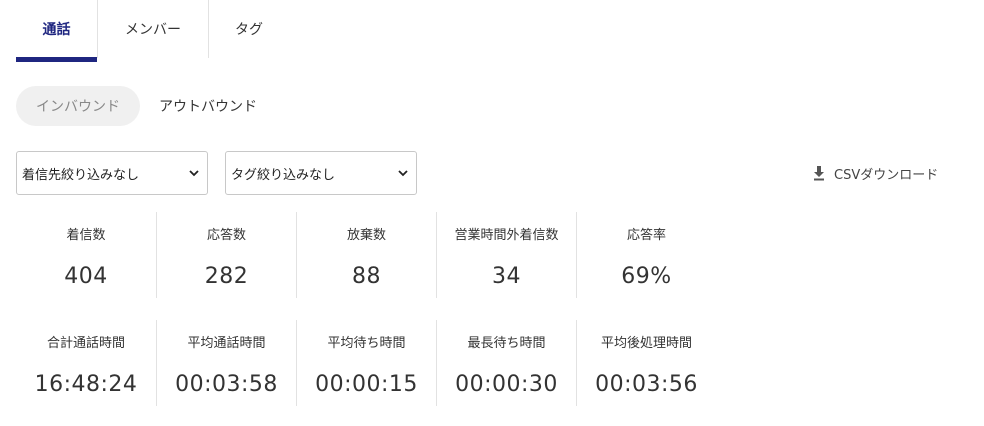 Image resolution: width=984 pixels, height=426 pixels. I want to click on csv-download-label: CSVダウンロード, so click(886, 175).